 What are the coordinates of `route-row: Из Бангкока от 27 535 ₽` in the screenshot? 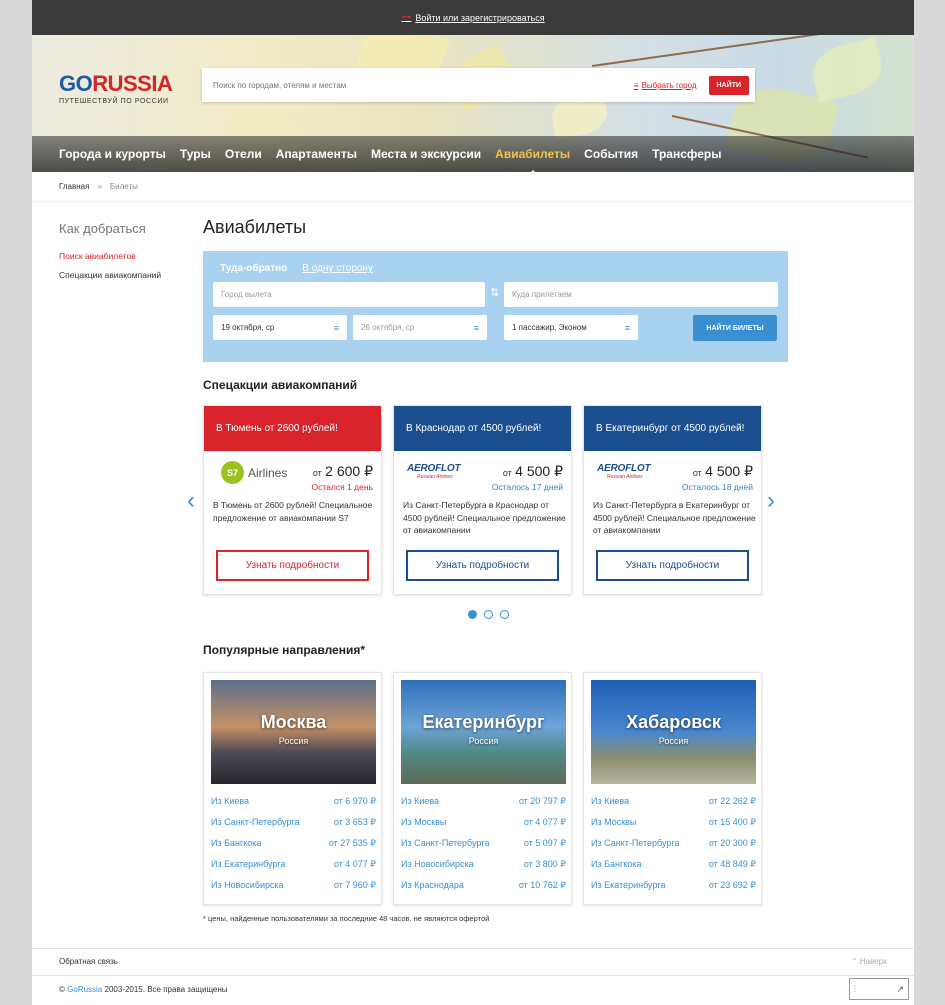 It's located at (293, 848).